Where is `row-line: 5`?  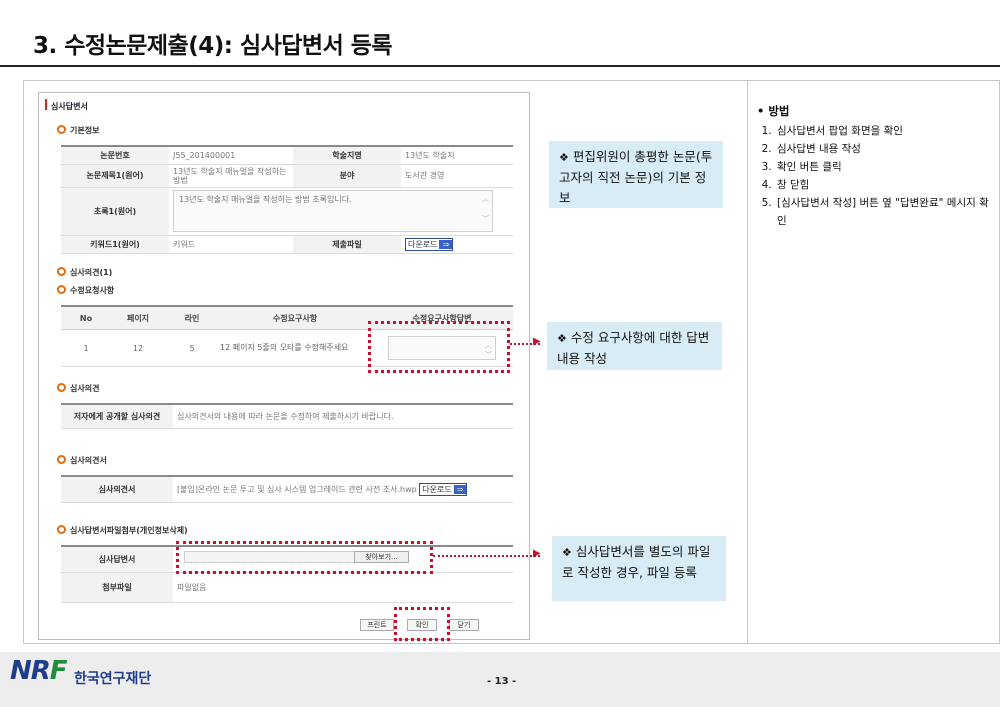
row-line: 5 is located at coordinates (192, 348).